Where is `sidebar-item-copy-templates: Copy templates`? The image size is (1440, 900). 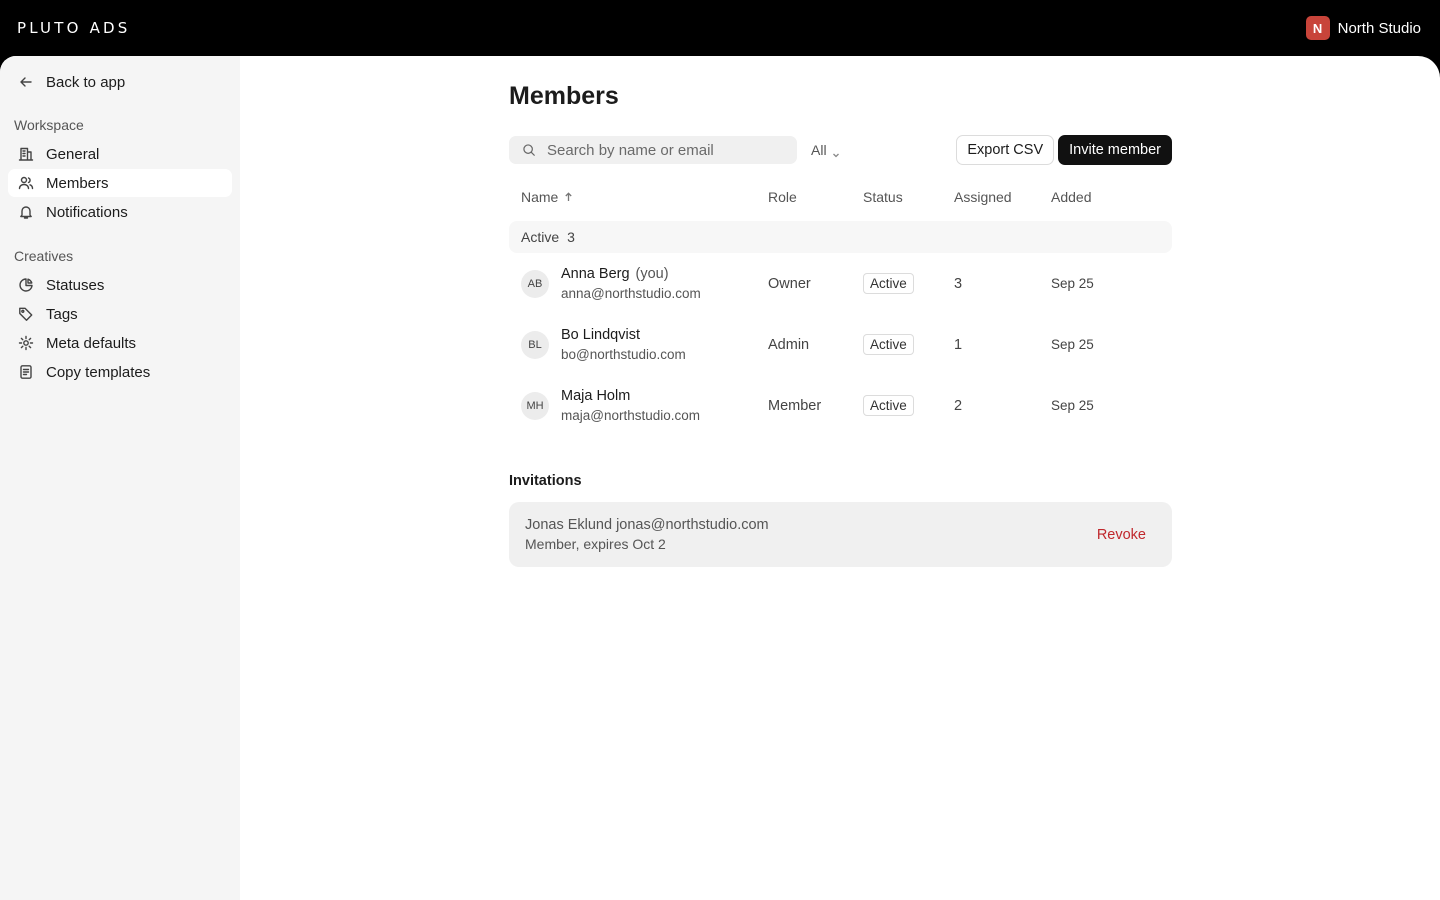 sidebar-item-copy-templates: Copy templates is located at coordinates (120, 372).